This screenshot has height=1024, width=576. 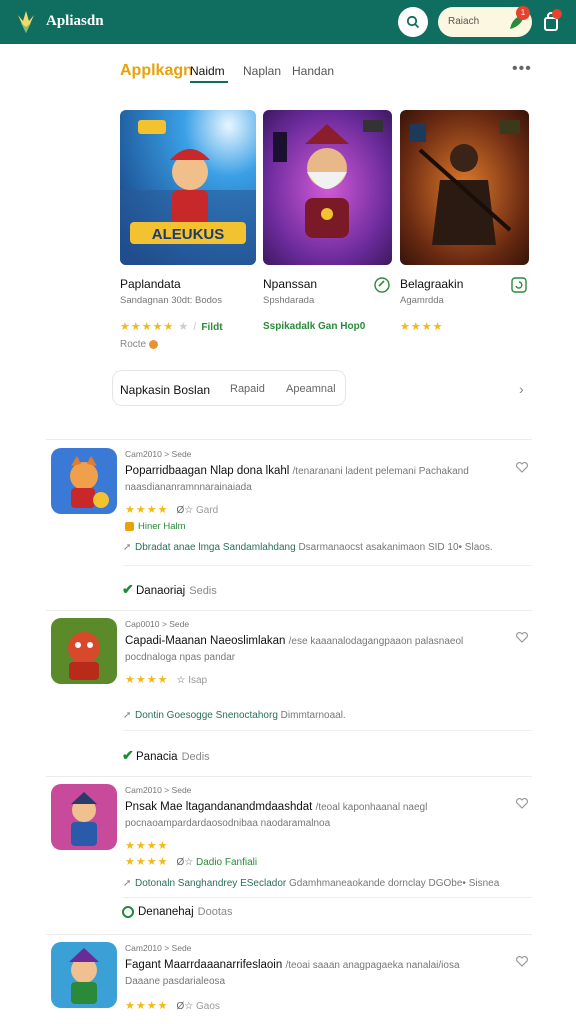 I want to click on app-title: Apliasdn, so click(x=75, y=21).